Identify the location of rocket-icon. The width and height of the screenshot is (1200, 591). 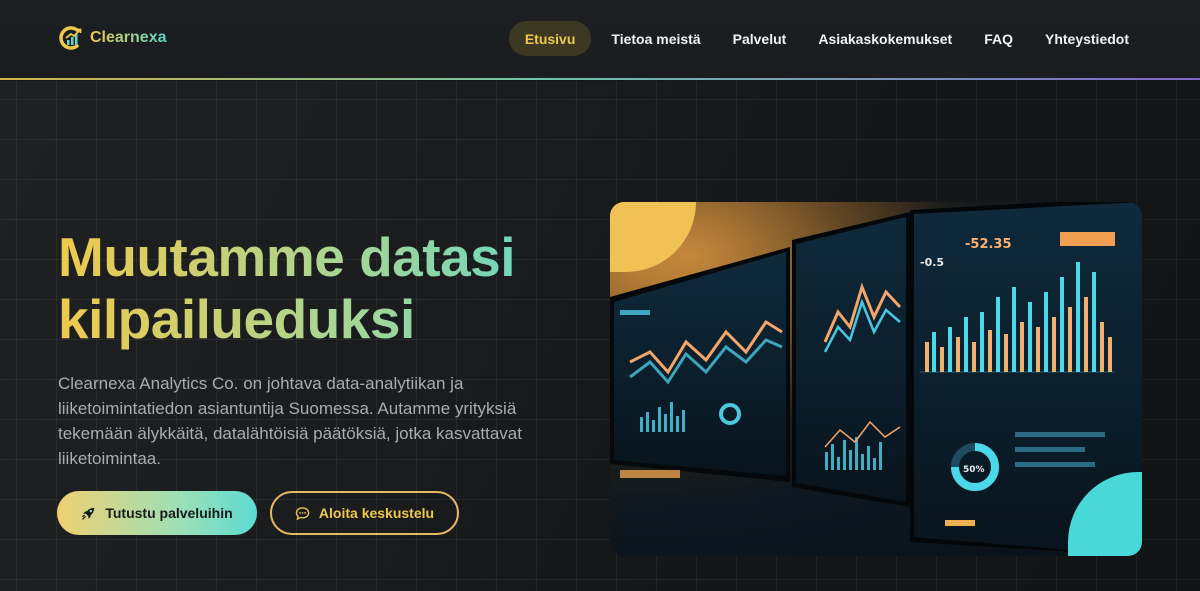
(88, 513).